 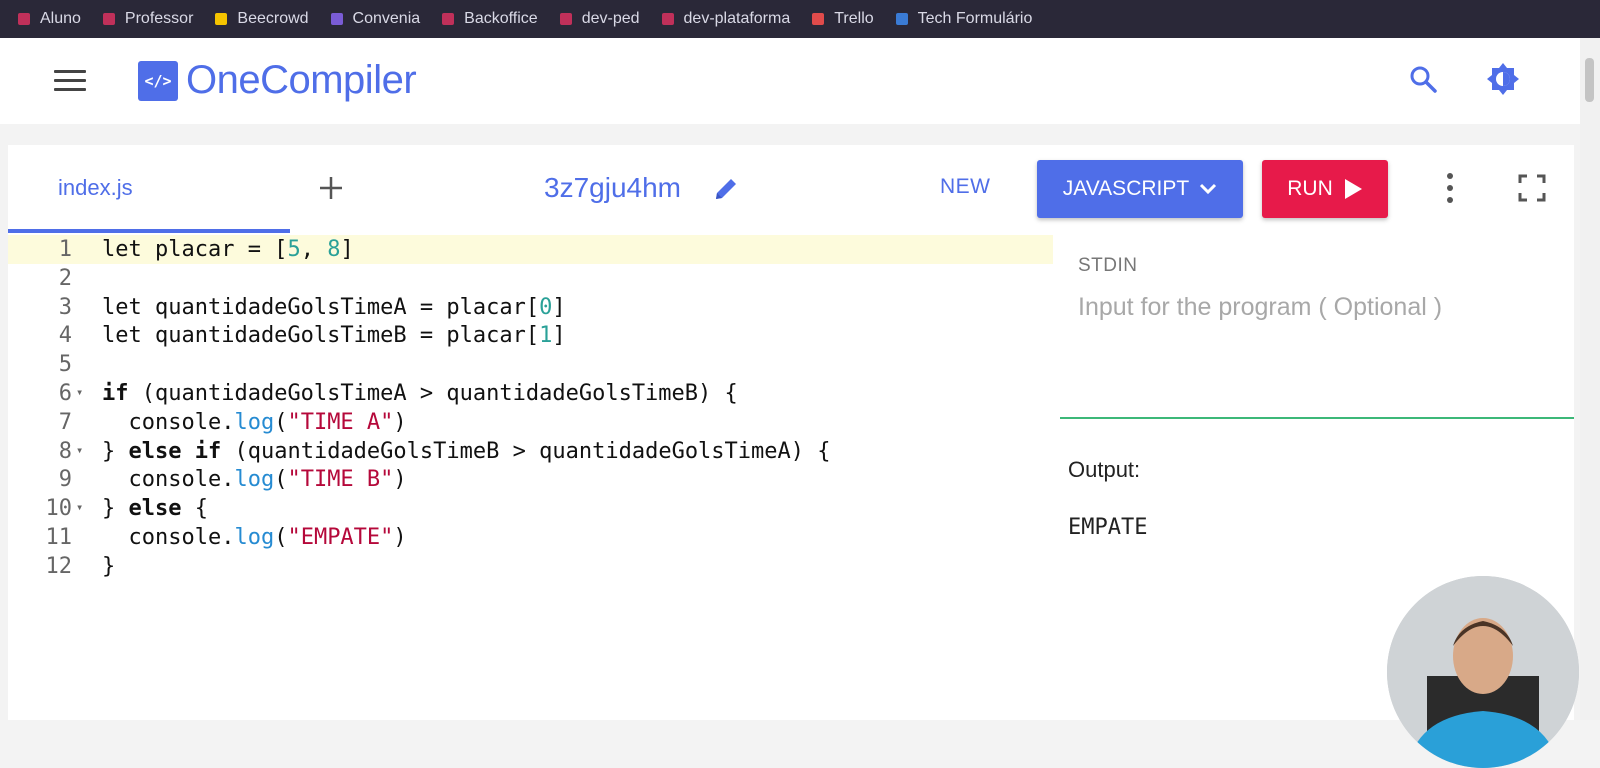 What do you see at coordinates (65, 336) in the screenshot?
I see `line-number: 4` at bounding box center [65, 336].